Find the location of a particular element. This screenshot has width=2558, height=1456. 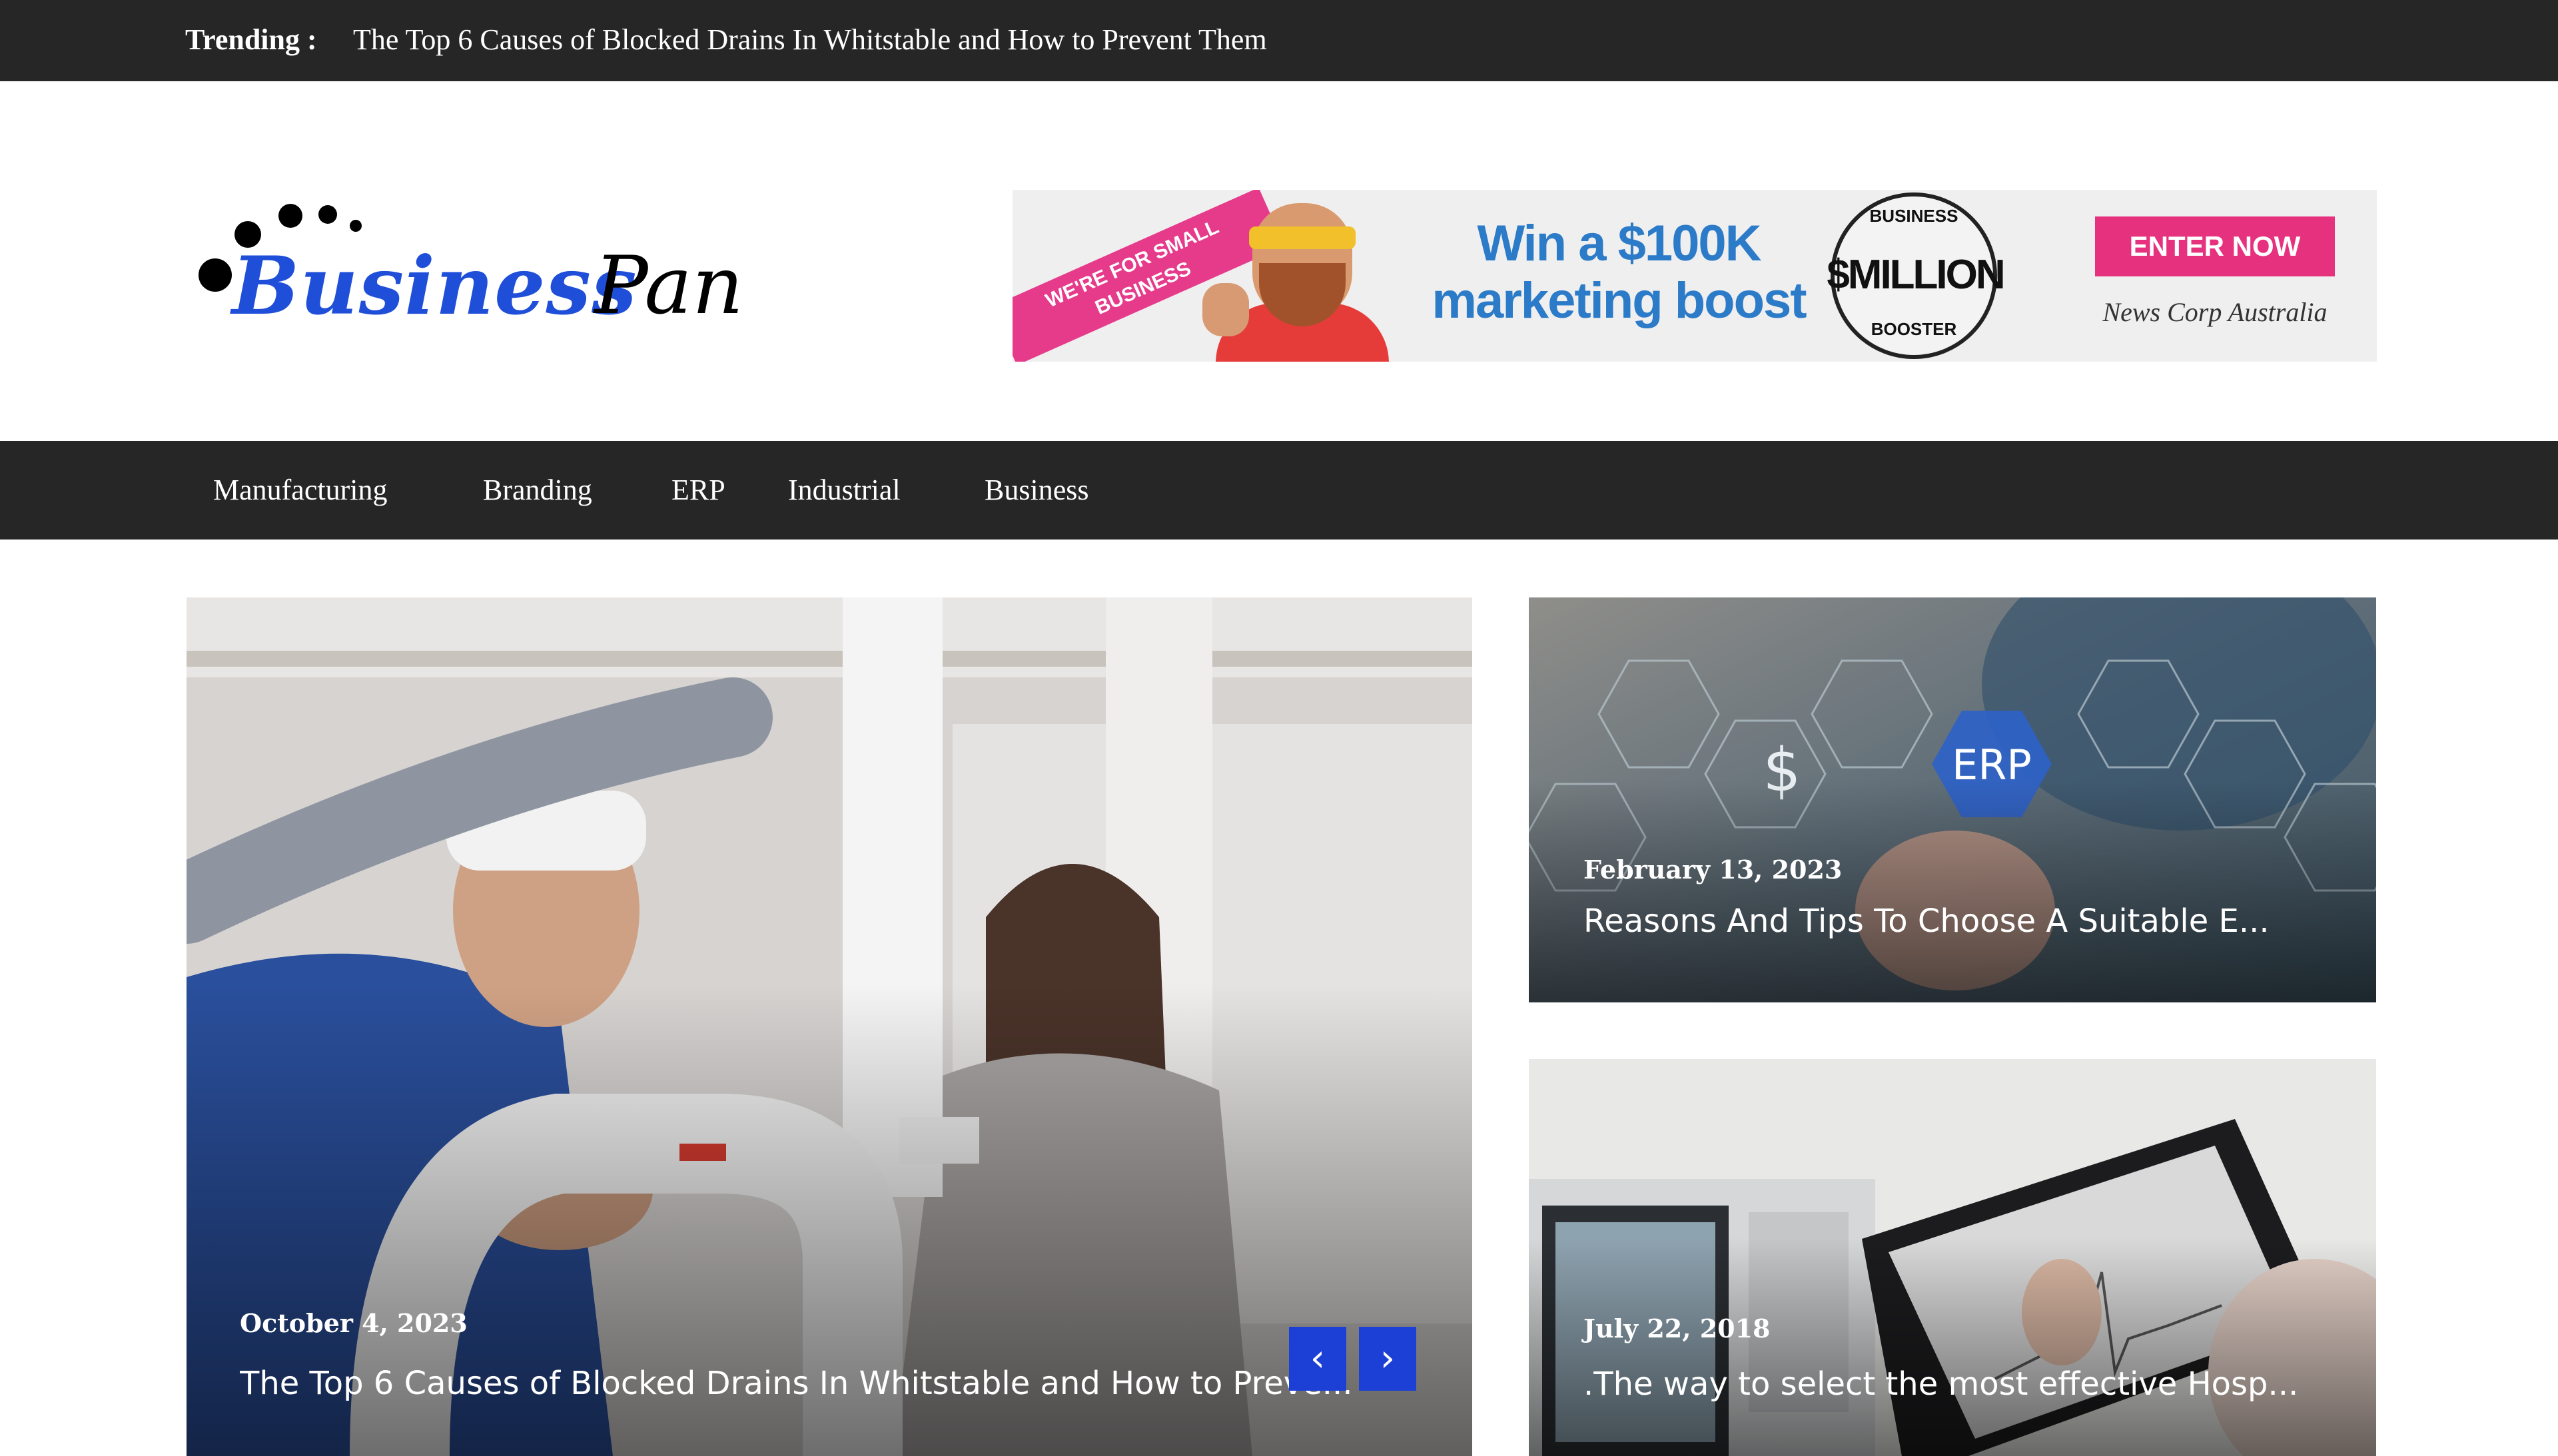

erp-post-date: February 13, 2023 is located at coordinates (1713, 870).